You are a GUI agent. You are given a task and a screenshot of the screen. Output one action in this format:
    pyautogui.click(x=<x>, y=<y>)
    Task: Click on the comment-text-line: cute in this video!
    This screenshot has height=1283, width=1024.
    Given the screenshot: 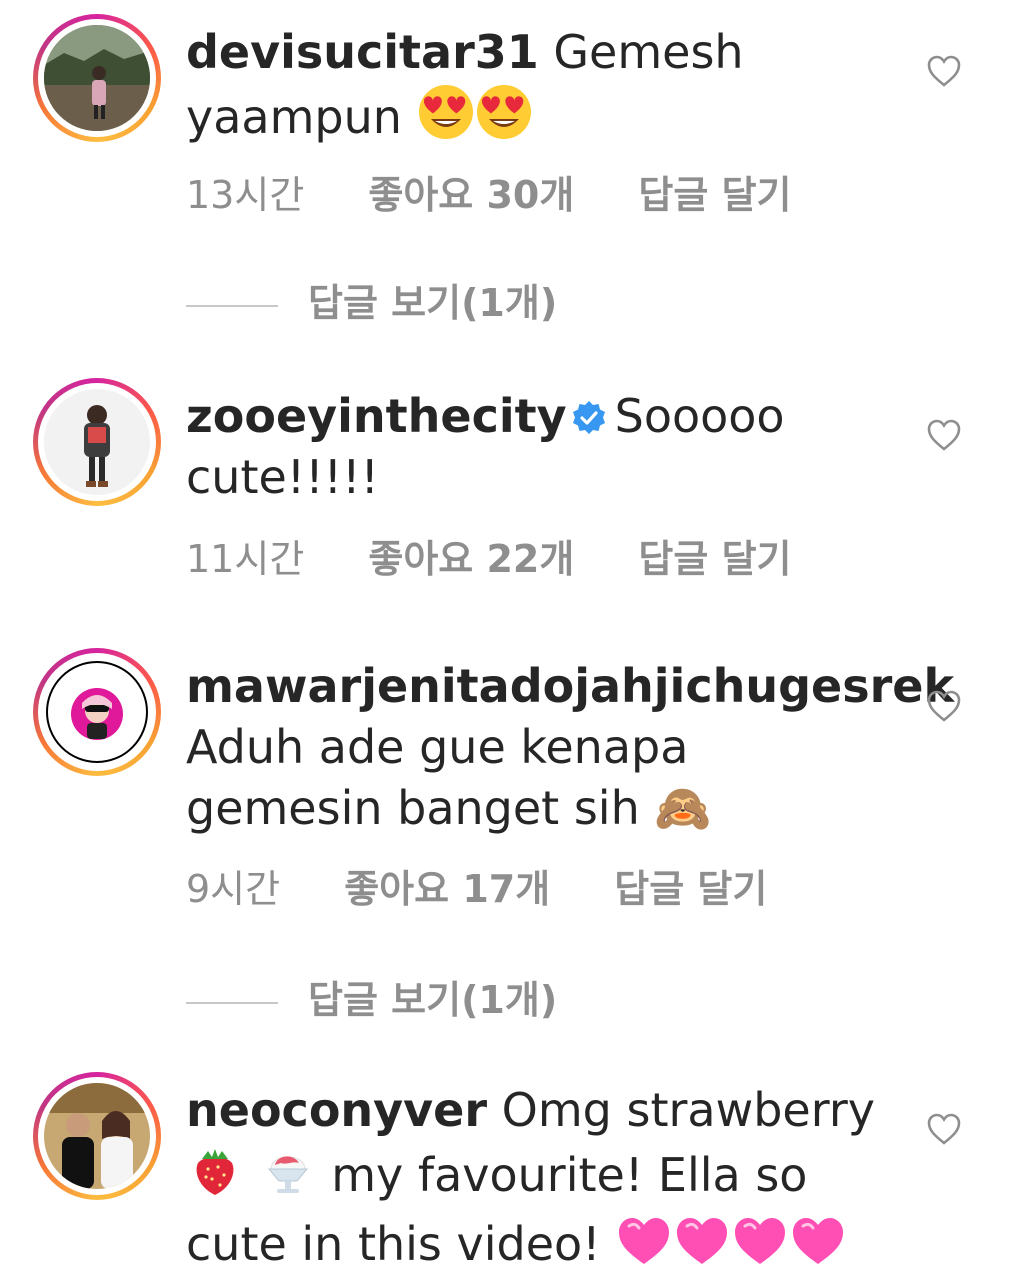 What is the action you would take?
    pyautogui.click(x=393, y=1244)
    